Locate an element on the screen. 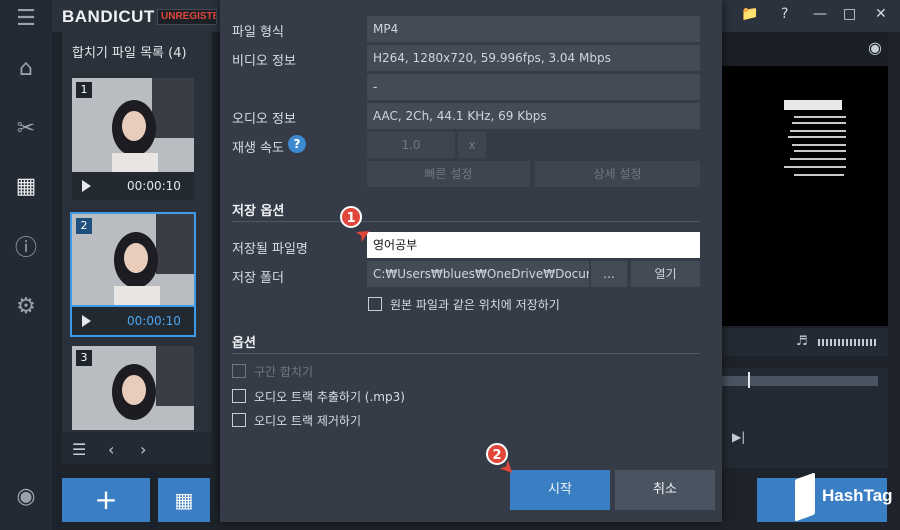  extract-audio-checkbox is located at coordinates (239, 396).